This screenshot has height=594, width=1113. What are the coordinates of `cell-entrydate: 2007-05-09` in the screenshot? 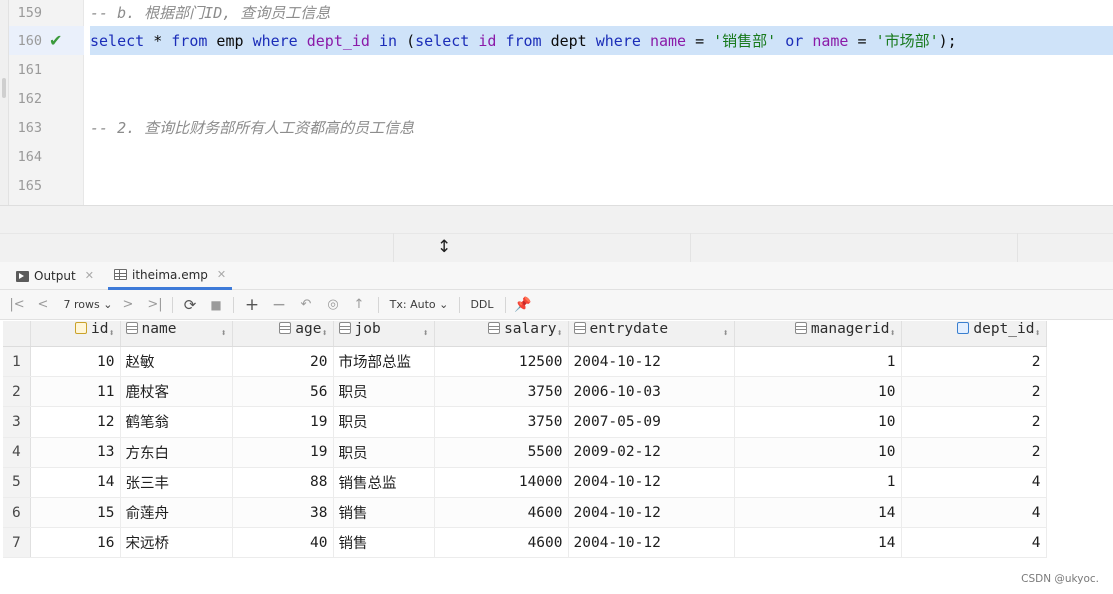 It's located at (651, 422).